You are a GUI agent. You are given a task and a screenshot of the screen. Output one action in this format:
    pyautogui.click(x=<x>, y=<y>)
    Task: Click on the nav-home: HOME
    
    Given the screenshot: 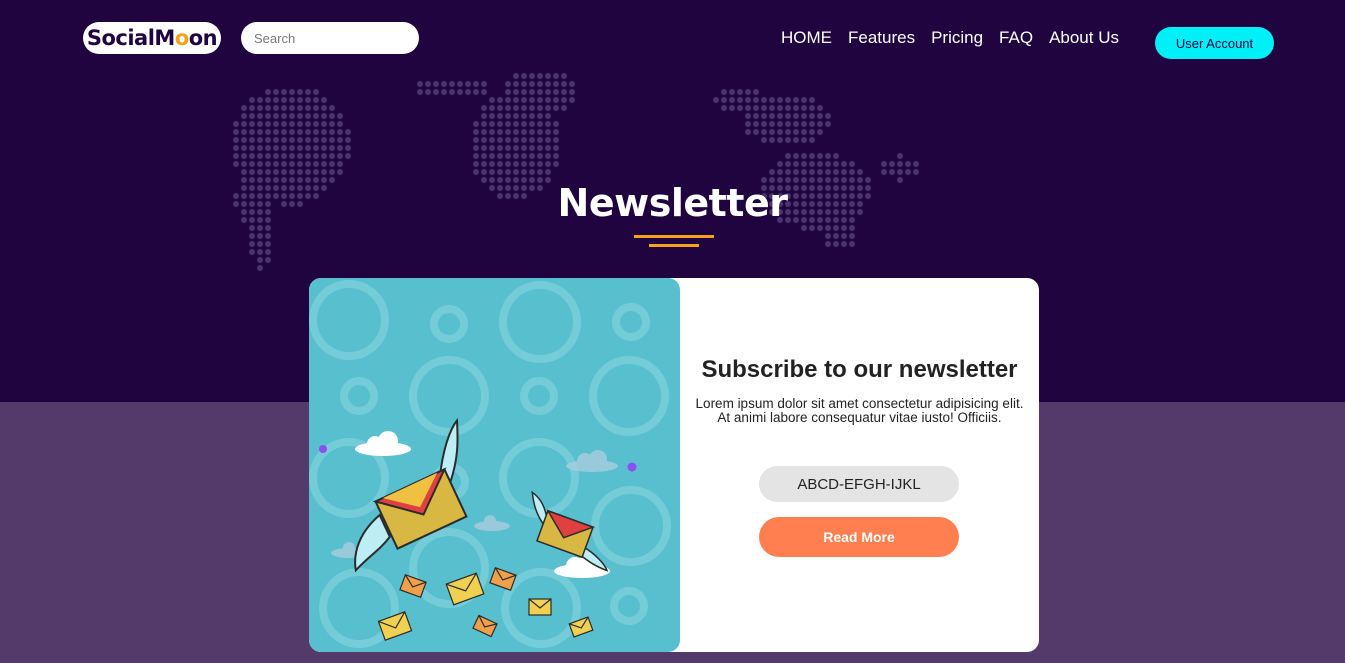 What is the action you would take?
    pyautogui.click(x=806, y=38)
    